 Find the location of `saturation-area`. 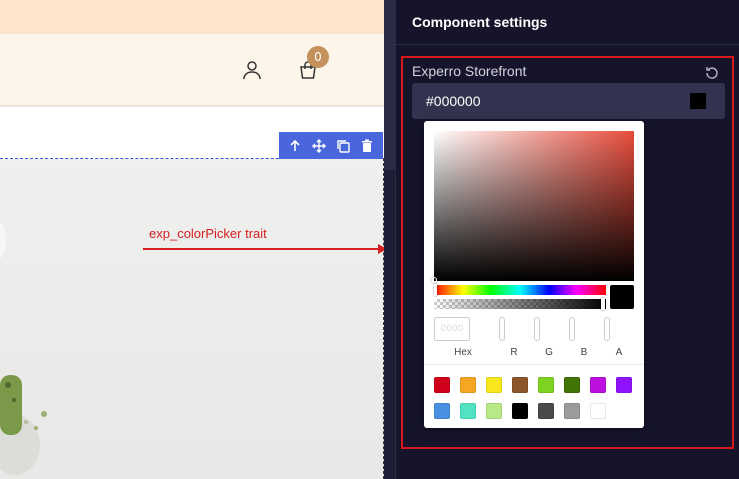

saturation-area is located at coordinates (534, 206).